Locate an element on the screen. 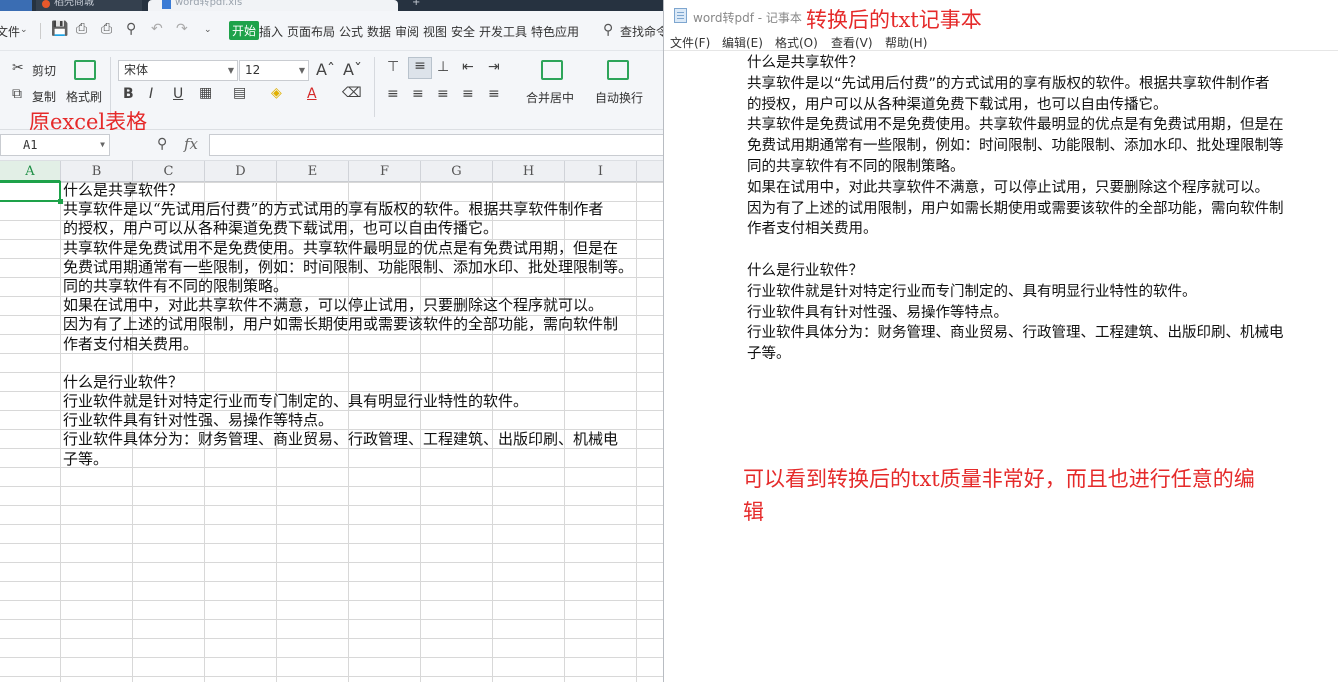  tab-review: 审阅 is located at coordinates (407, 31).